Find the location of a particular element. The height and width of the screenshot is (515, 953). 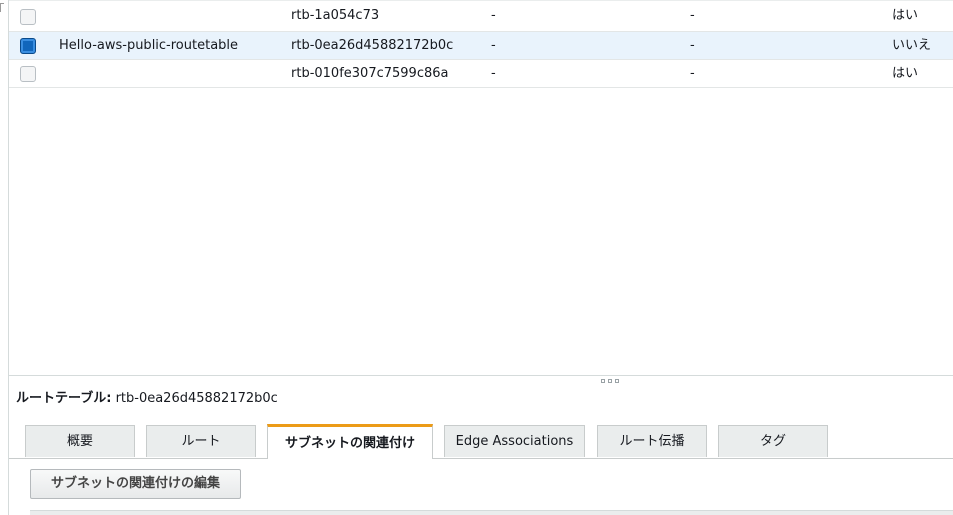

tab-edge-associations: Edge Associations is located at coordinates (514, 441).